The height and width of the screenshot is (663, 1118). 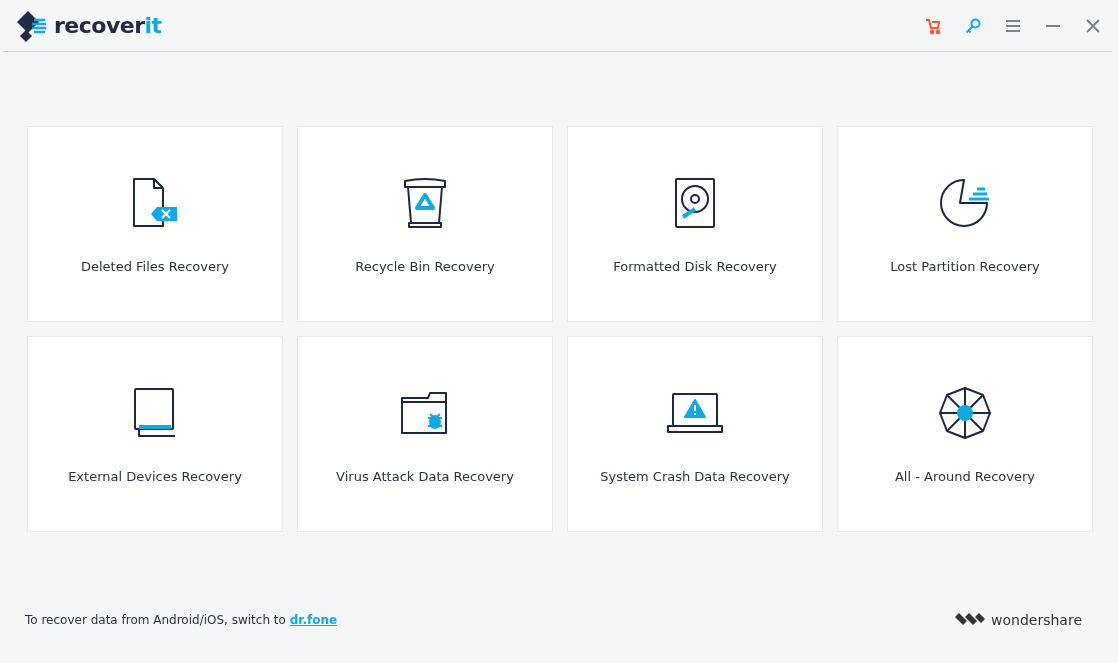 I want to click on recovery-option-card: Virus Attack Data Recovery, so click(x=425, y=434).